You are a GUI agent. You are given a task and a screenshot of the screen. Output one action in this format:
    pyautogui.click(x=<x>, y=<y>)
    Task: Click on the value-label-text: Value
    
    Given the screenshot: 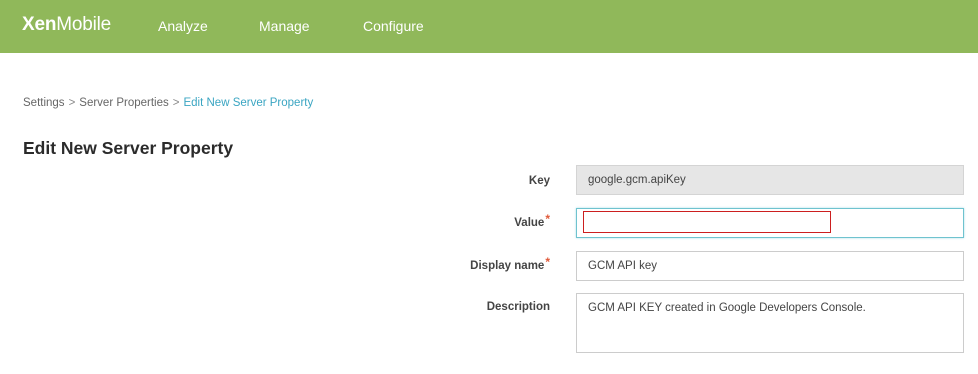 What is the action you would take?
    pyautogui.click(x=529, y=223)
    